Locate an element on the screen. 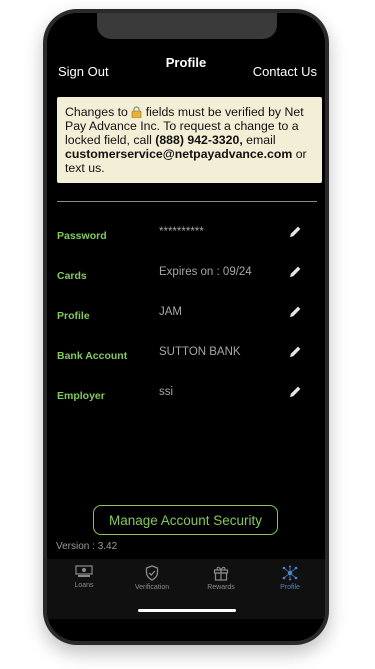  tab-label: Profile is located at coordinates (290, 587).